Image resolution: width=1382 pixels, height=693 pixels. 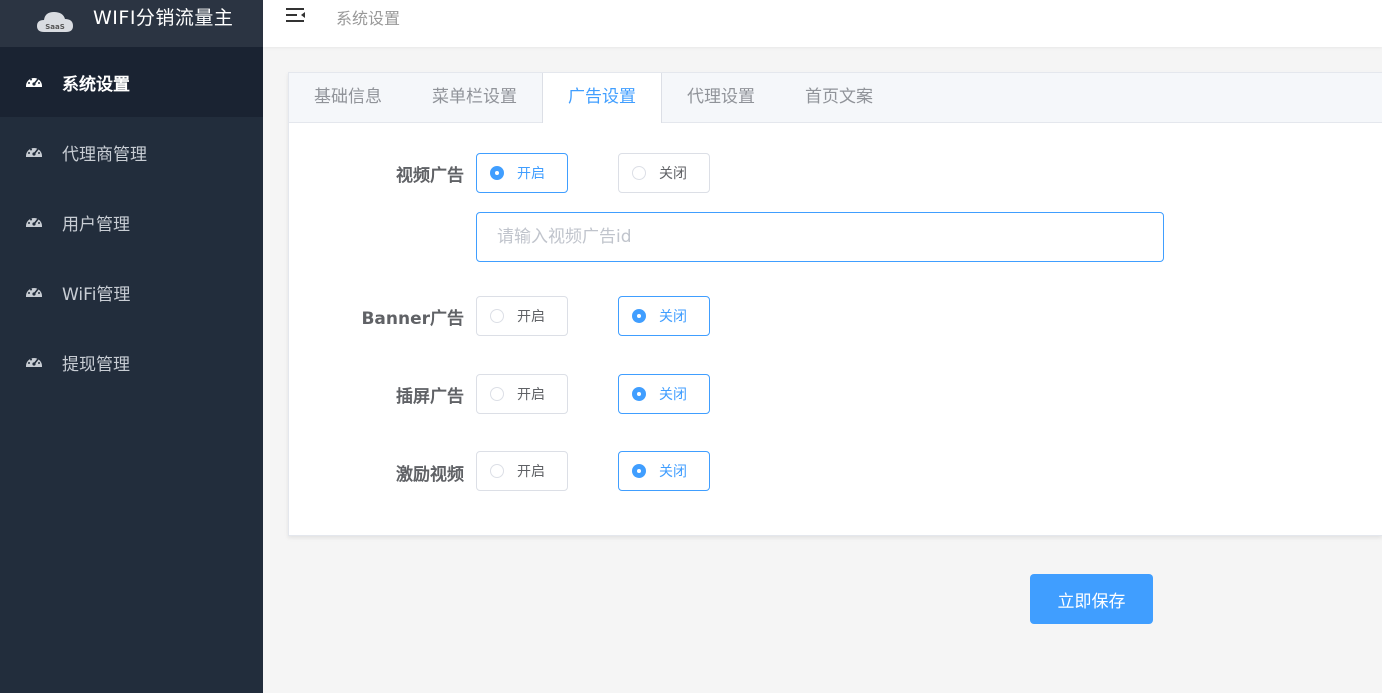 I want to click on tab-ad-settings: 广告设置, so click(x=602, y=98).